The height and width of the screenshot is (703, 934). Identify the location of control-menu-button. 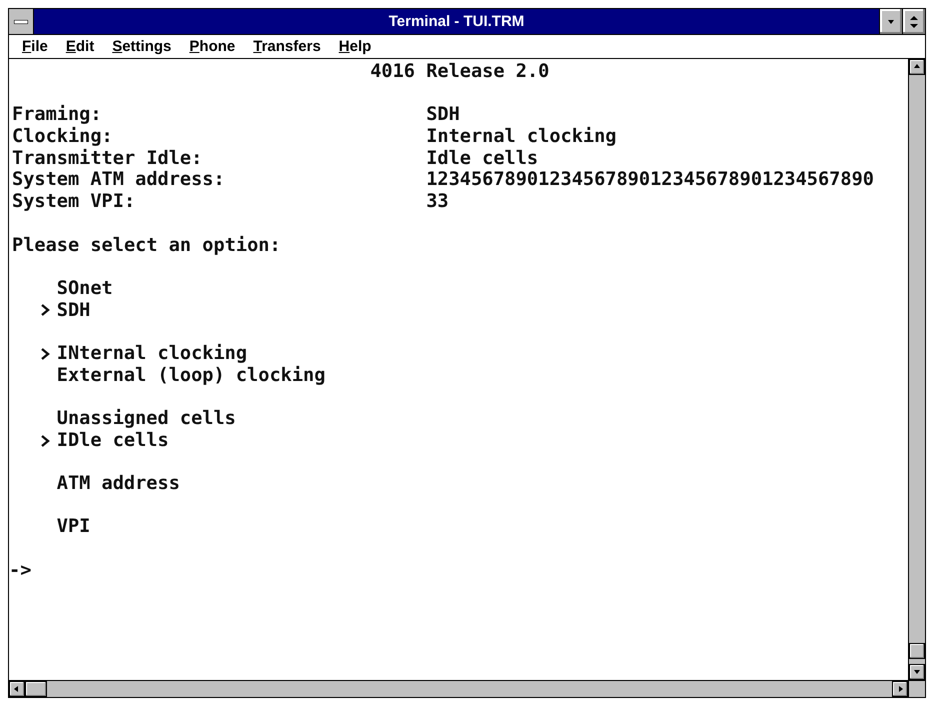
(21, 21).